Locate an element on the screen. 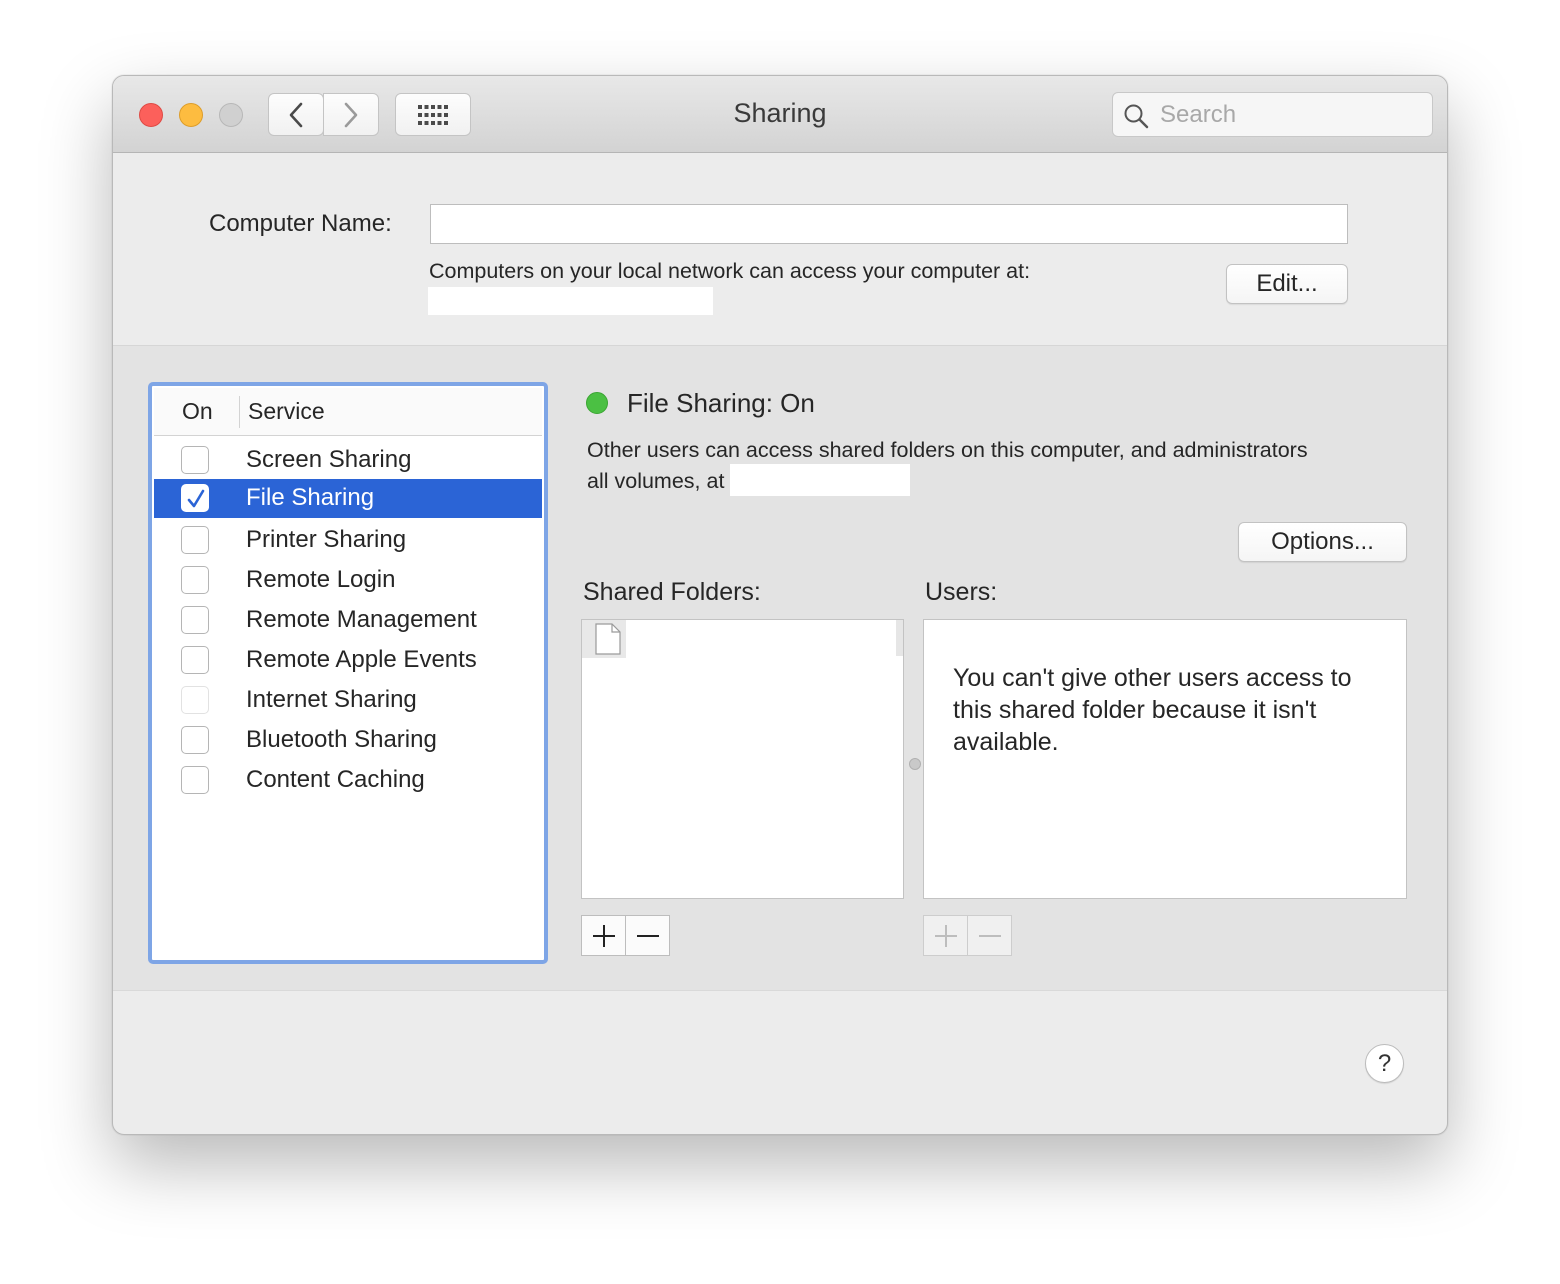  column-header-service: Service is located at coordinates (286, 411).